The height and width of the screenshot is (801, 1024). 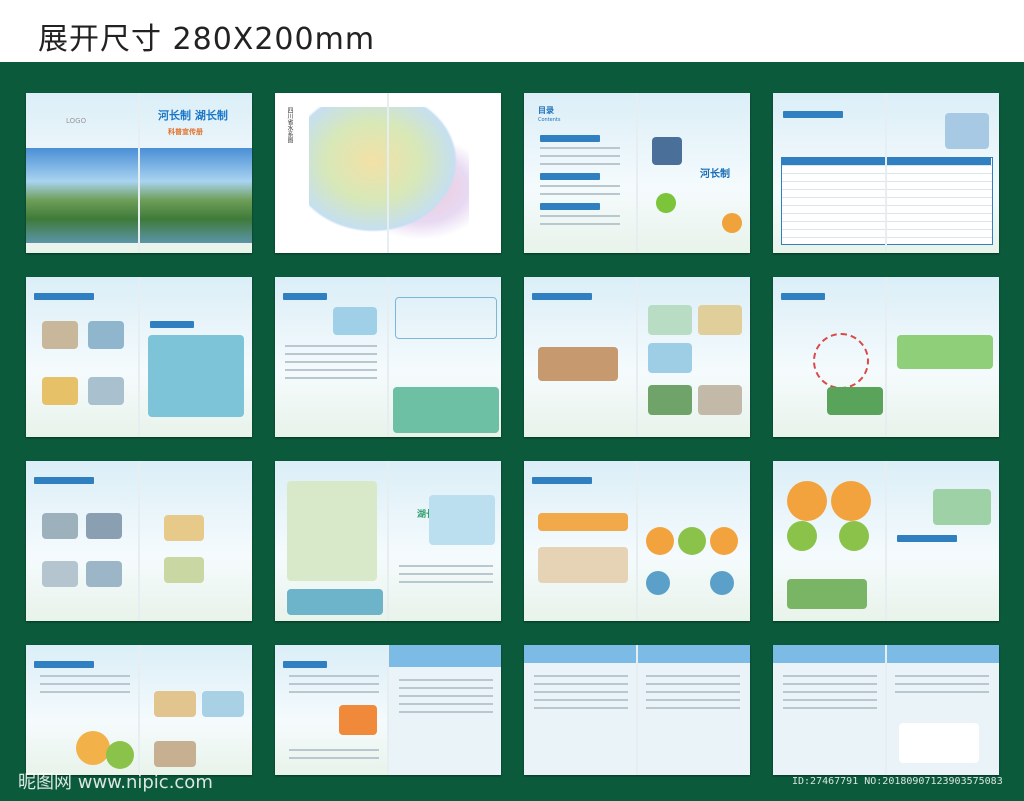 What do you see at coordinates (897, 781) in the screenshot?
I see `watermark-id: ID:27467791 NO:20180907123903575083` at bounding box center [897, 781].